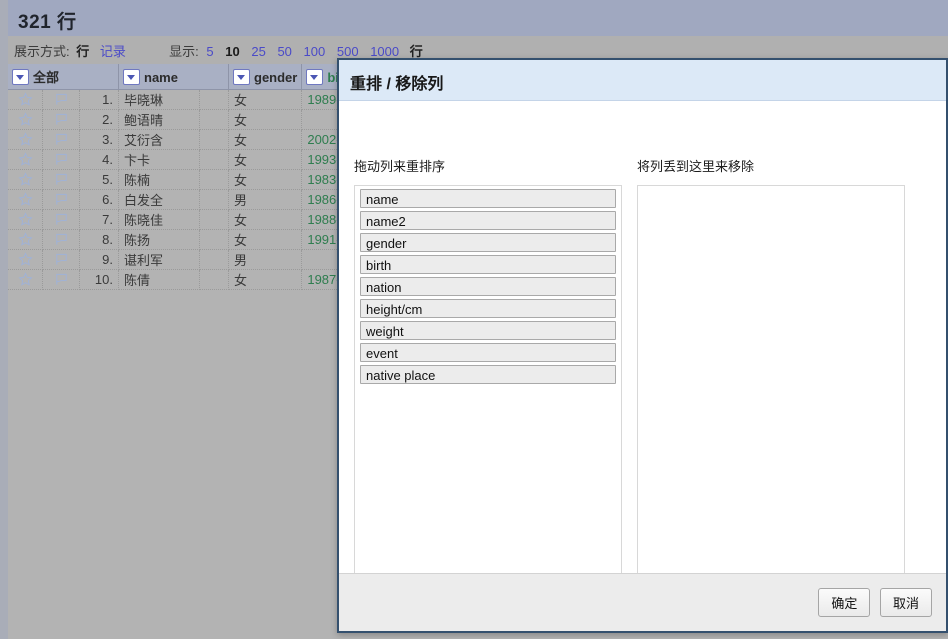 This screenshot has height=639, width=948. Describe the element at coordinates (844, 602) in the screenshot. I see `ok-button: 确定` at that location.